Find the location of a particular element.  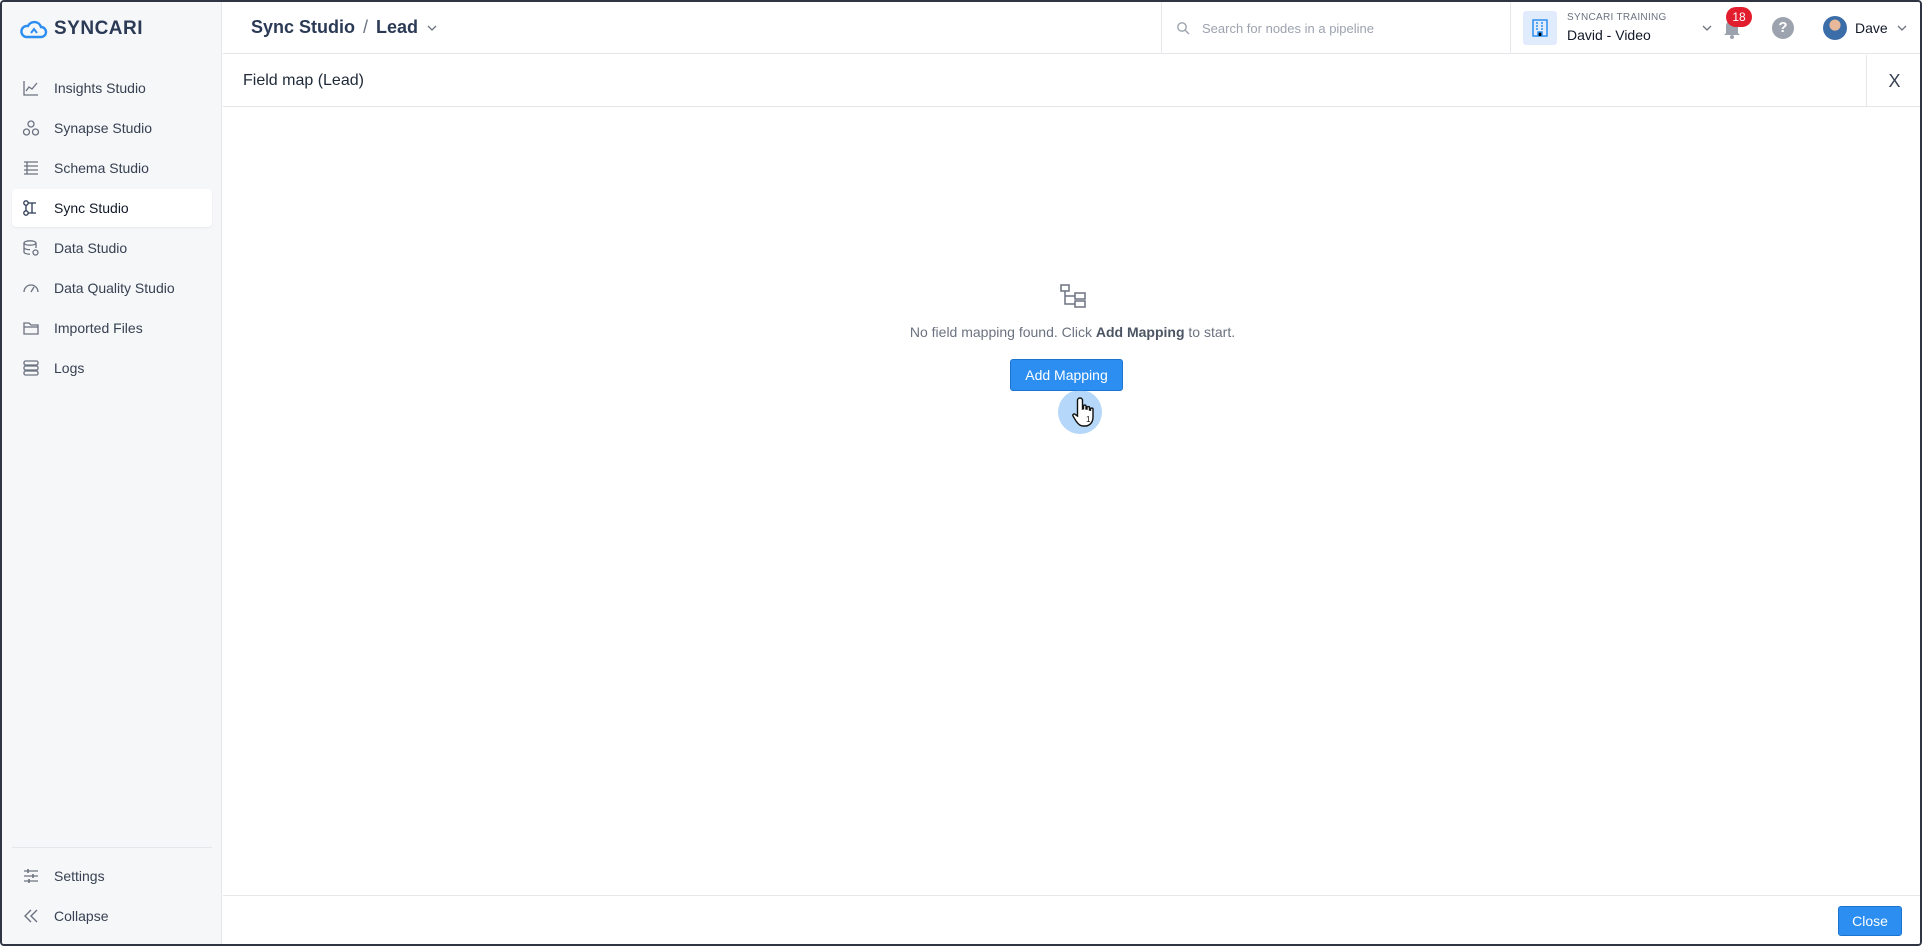

workspace-selector: SYNCARI TRAINING David - Video is located at coordinates (1618, 28).